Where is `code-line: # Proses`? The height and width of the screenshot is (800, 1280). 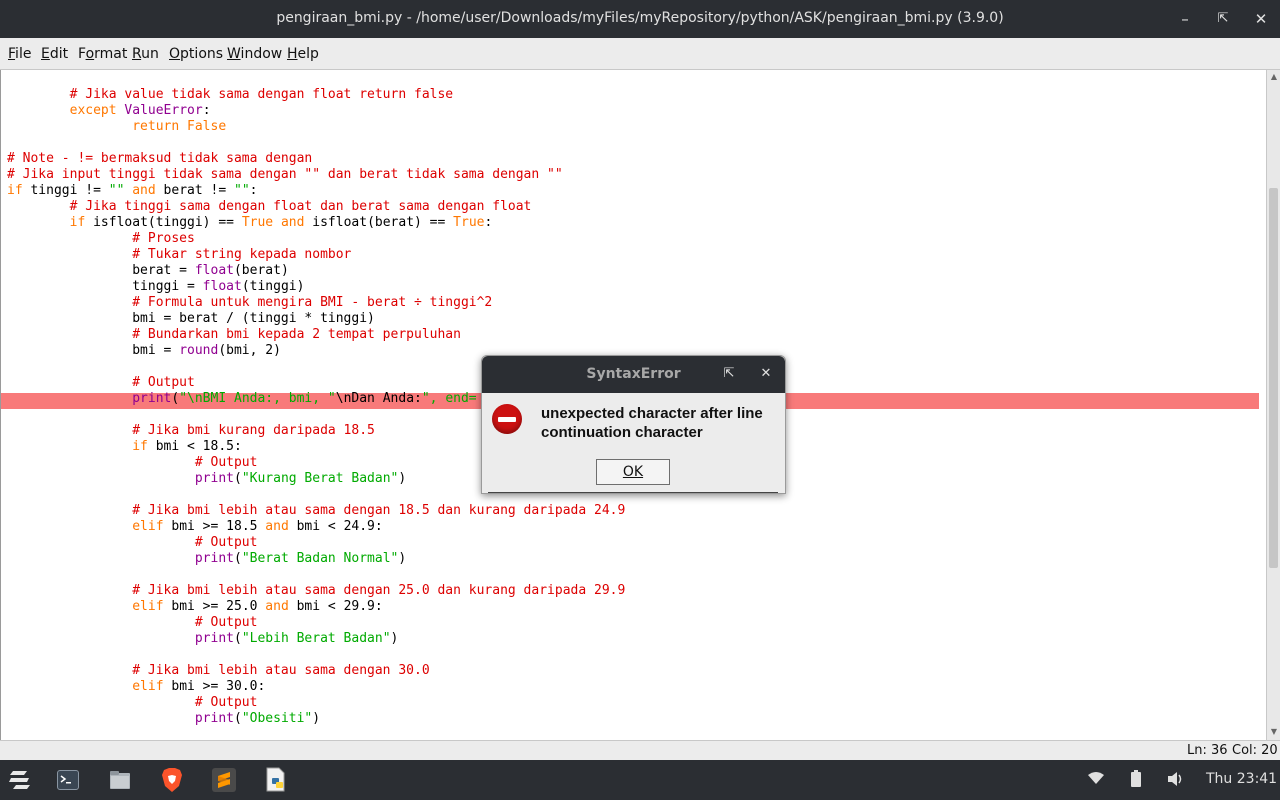 code-line: # Proses is located at coordinates (316, 239).